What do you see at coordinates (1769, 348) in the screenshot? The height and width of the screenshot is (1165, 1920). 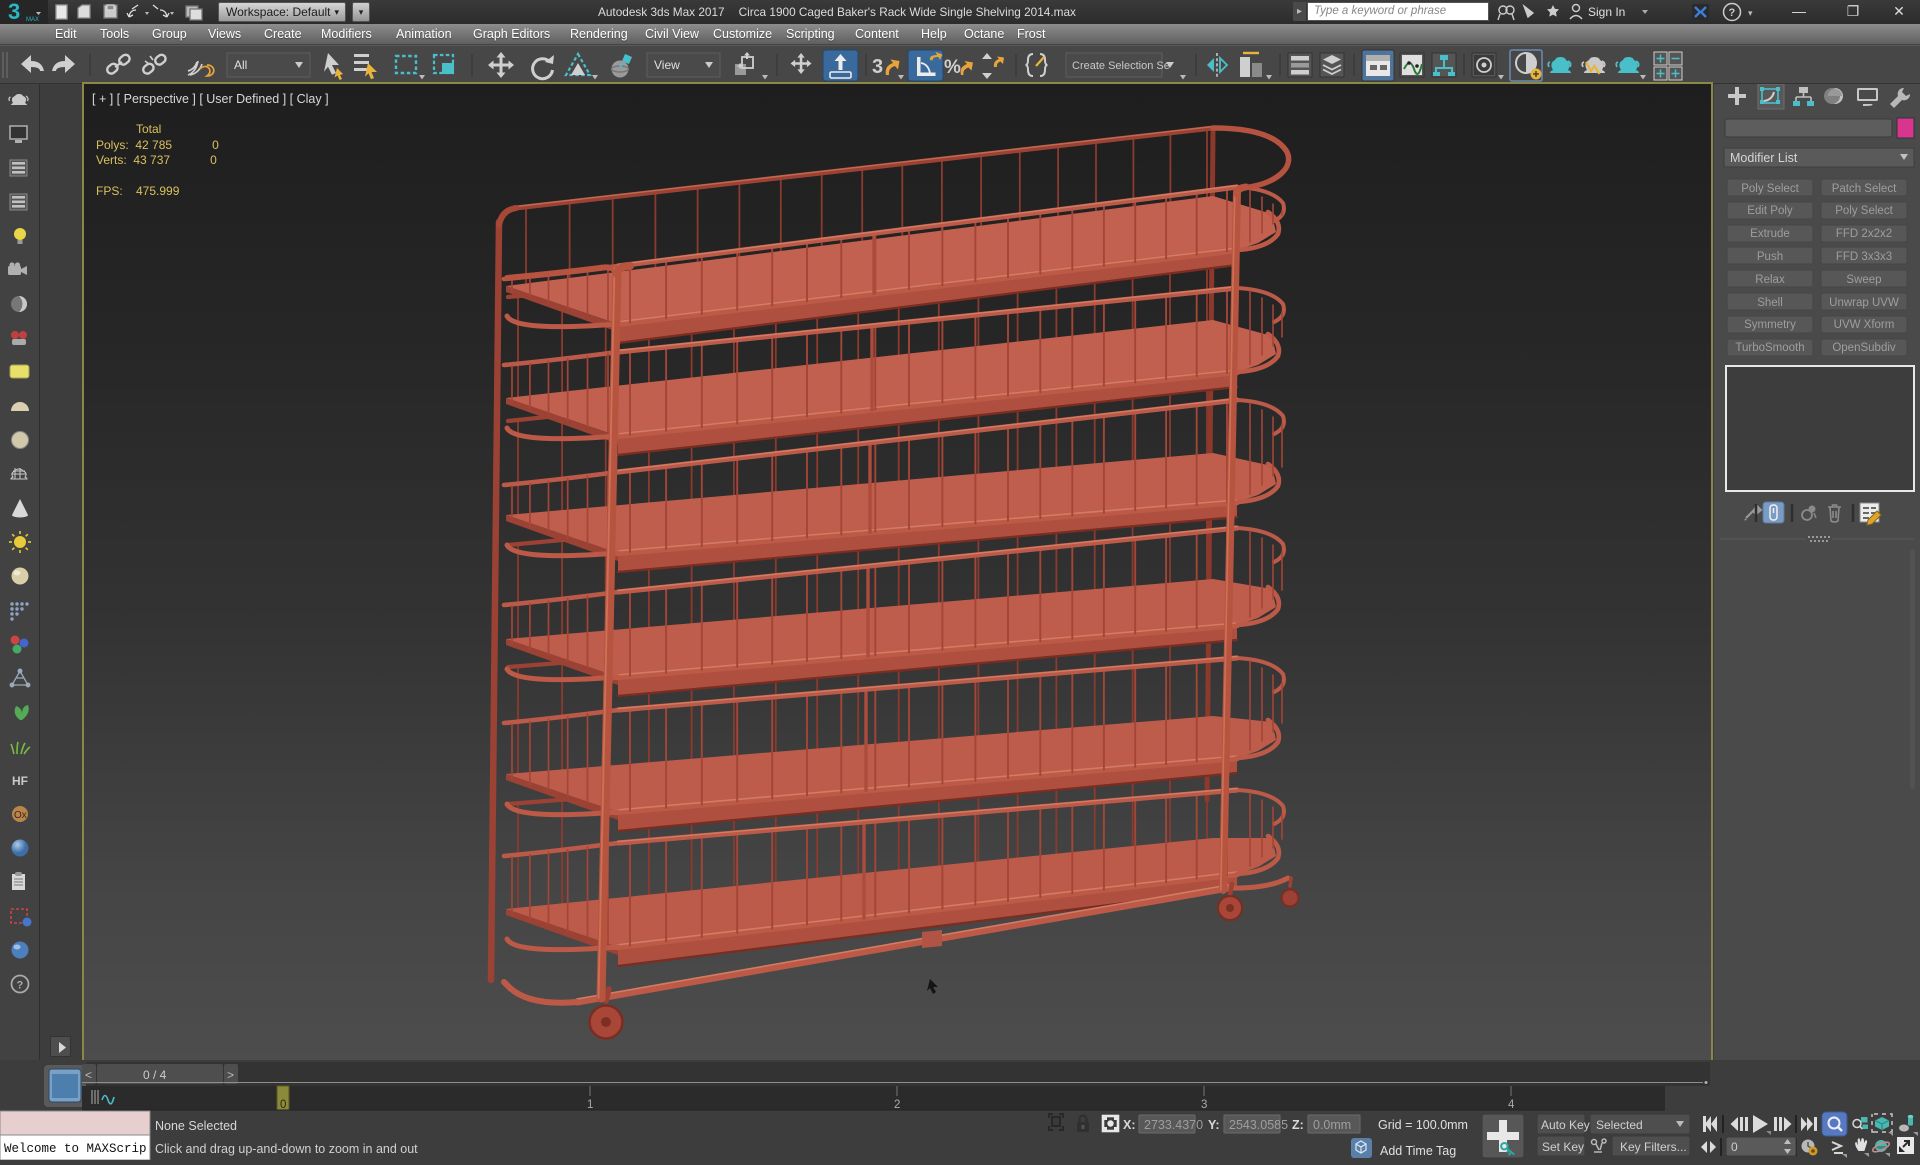 I see `svg-text: TurboSmooth` at bounding box center [1769, 348].